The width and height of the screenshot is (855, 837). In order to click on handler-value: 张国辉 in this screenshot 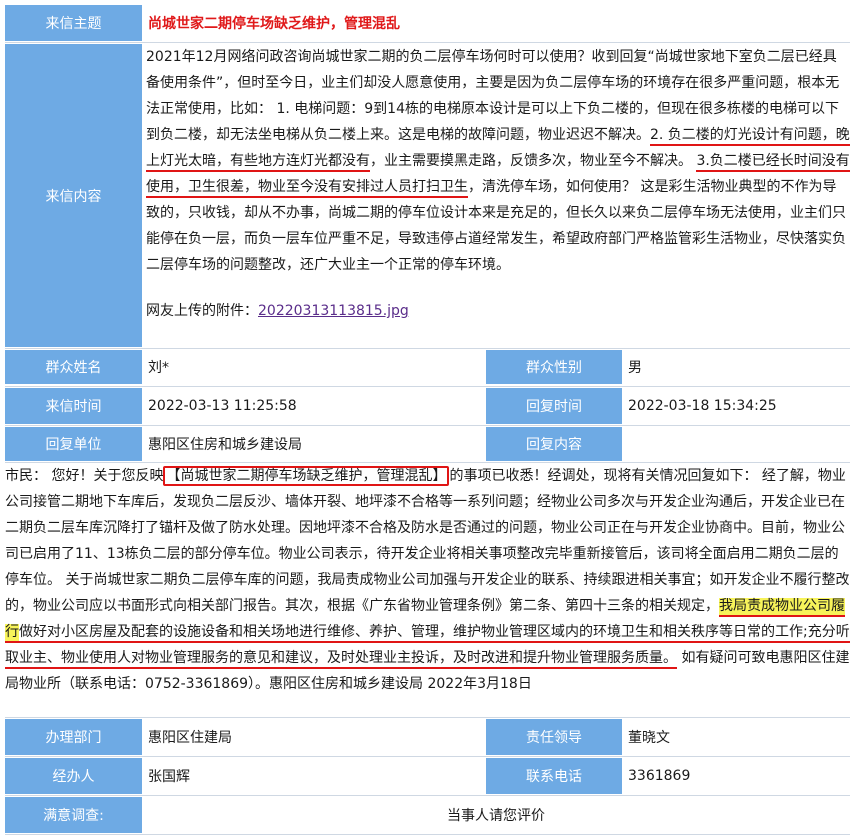, I will do `click(312, 776)`.